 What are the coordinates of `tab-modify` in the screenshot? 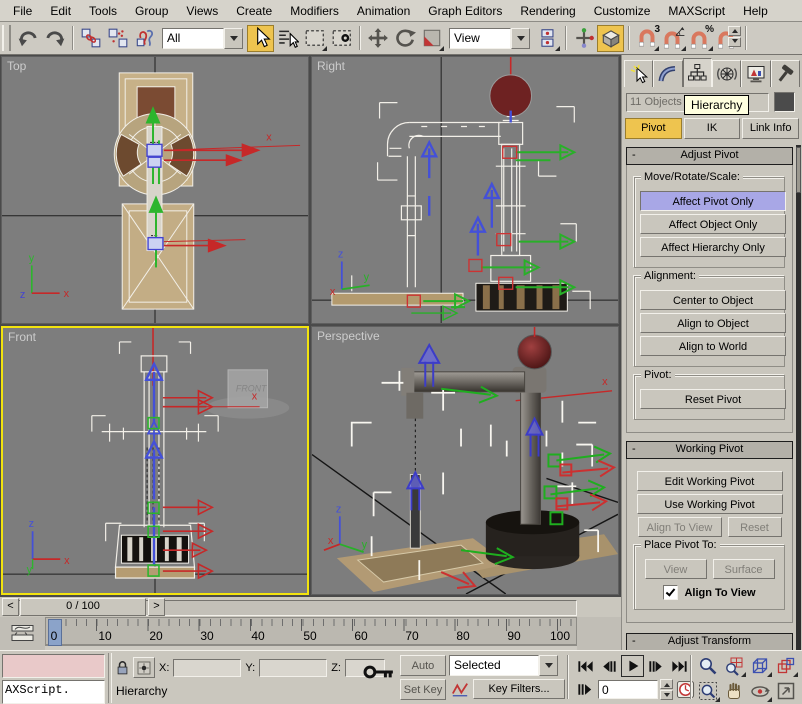 It's located at (668, 73).